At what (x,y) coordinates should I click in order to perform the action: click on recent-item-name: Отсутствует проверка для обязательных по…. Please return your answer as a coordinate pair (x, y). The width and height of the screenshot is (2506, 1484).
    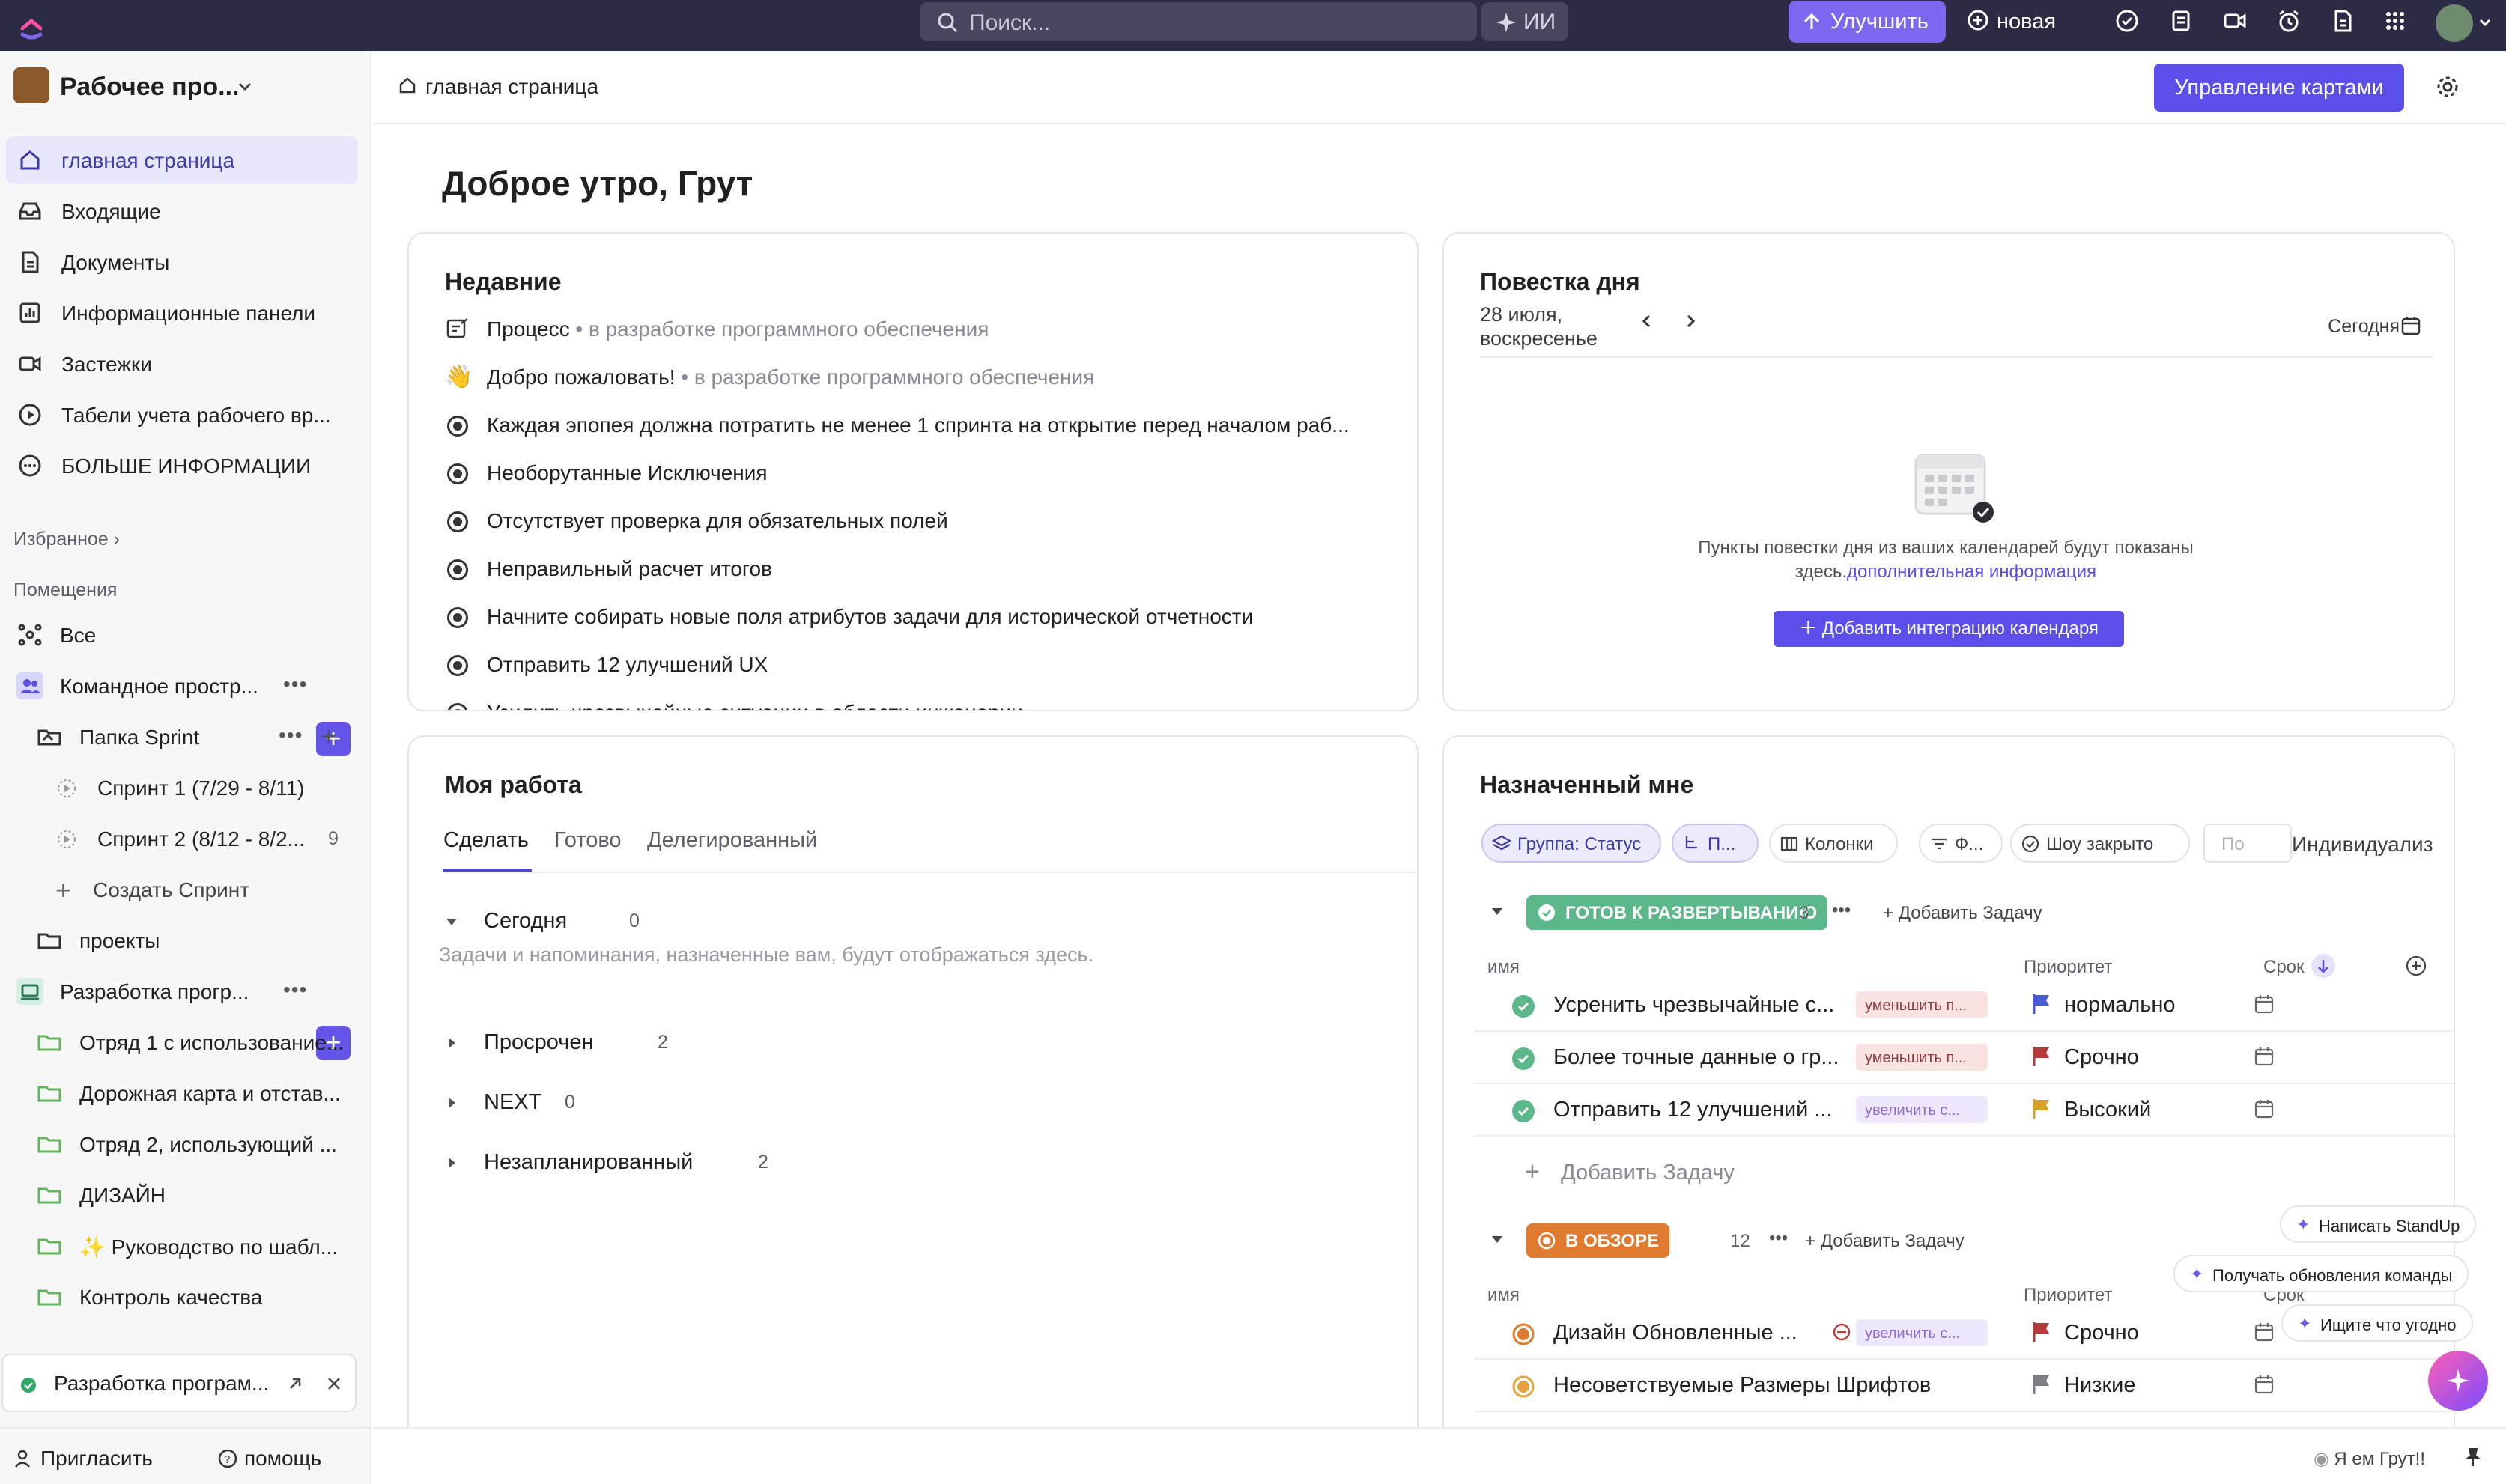
    Looking at the image, I should click on (717, 520).